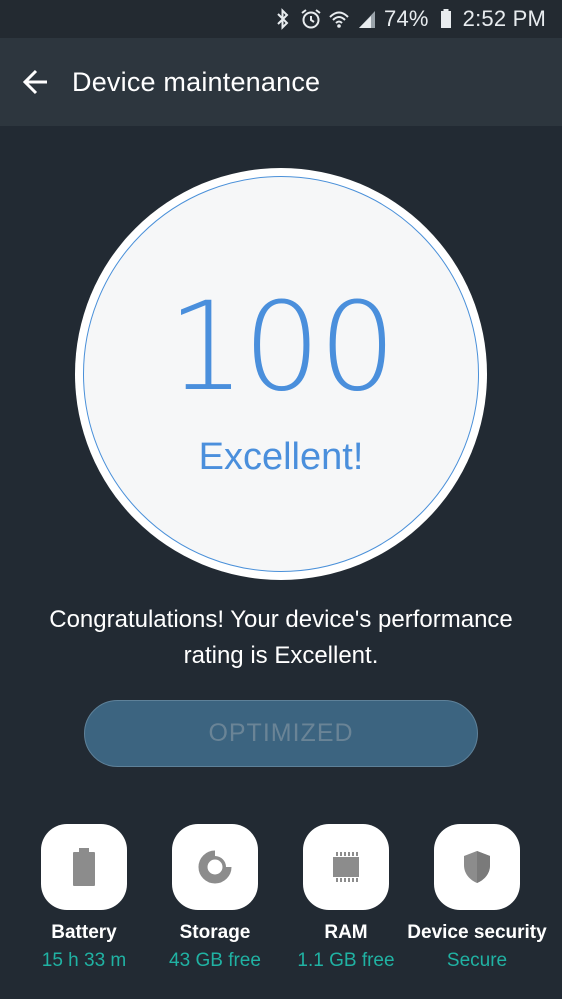 The height and width of the screenshot is (999, 562). I want to click on page-title: Device maintenance, so click(196, 81).